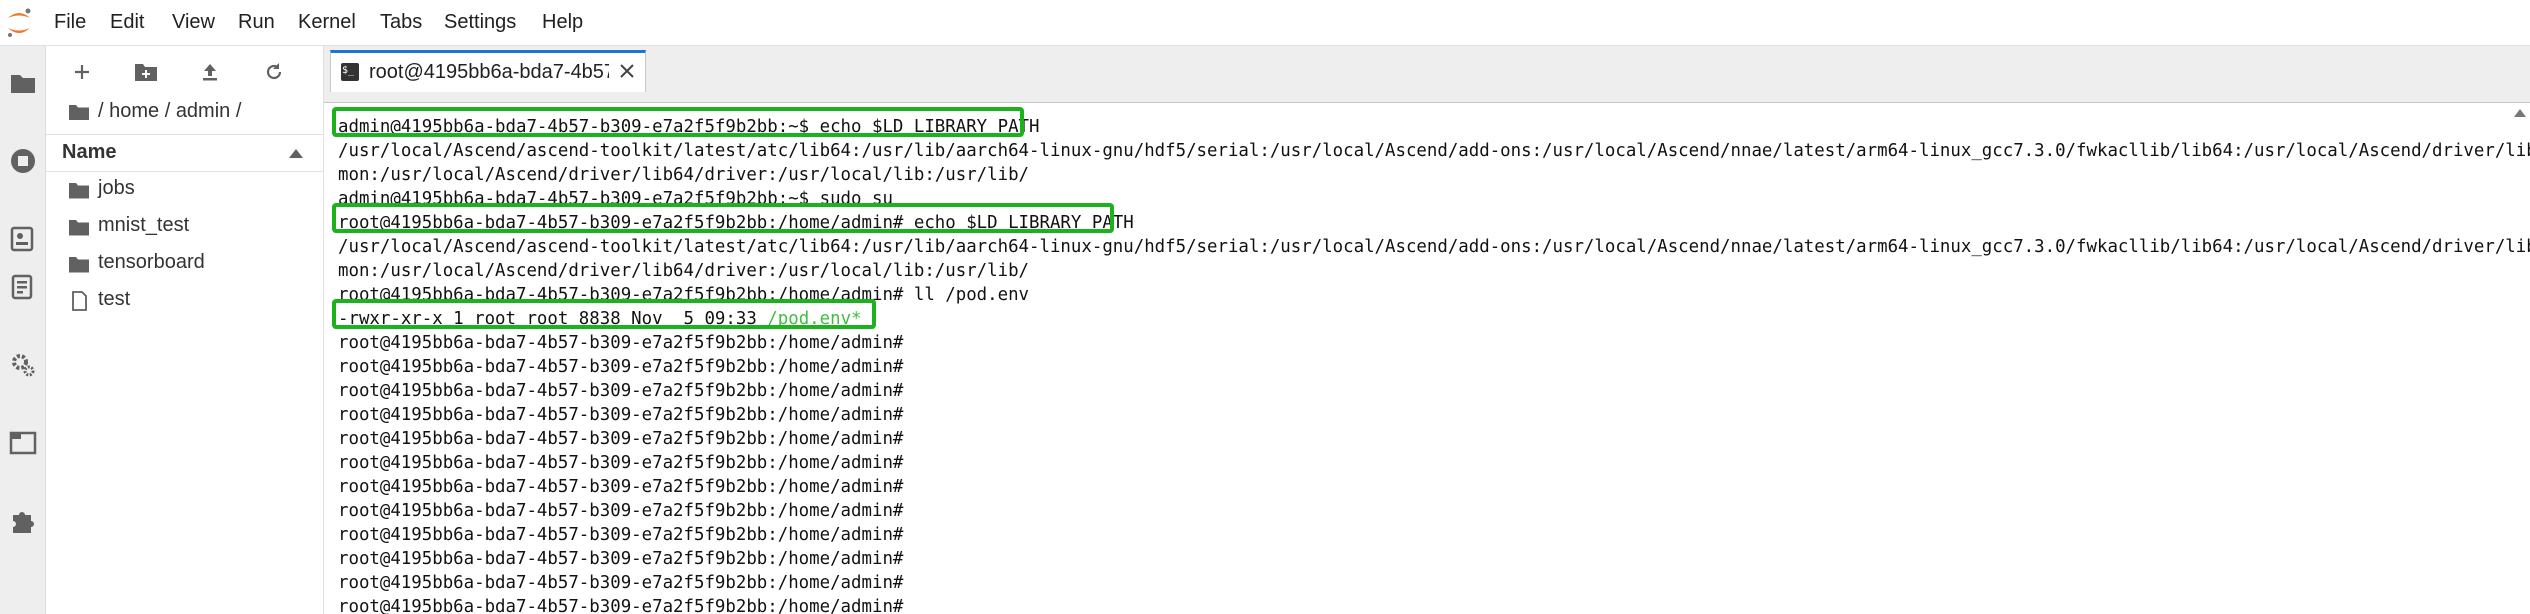  Describe the element at coordinates (184, 153) in the screenshot. I see `column-header: Name` at that location.